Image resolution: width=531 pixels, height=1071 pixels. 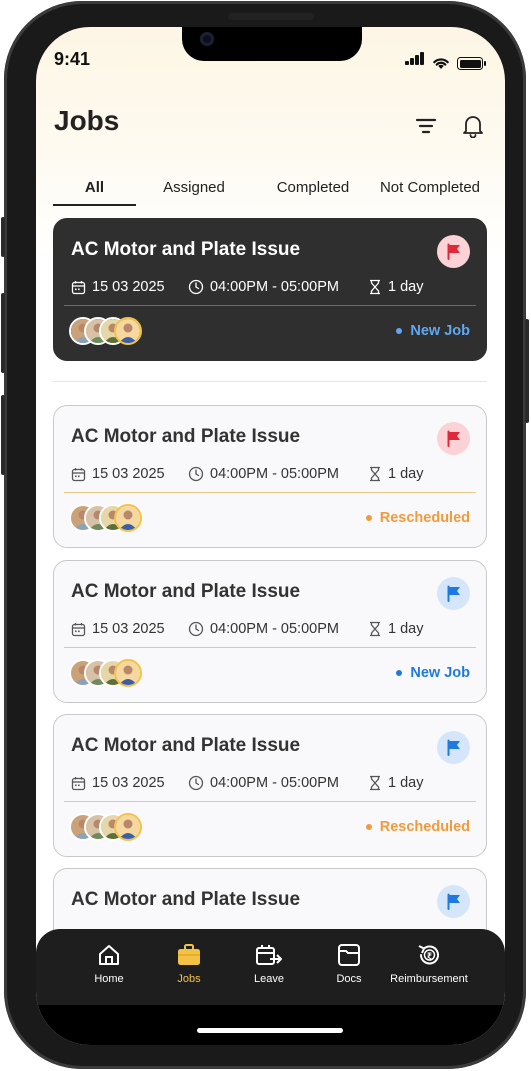 What do you see at coordinates (429, 979) in the screenshot?
I see `nav-reimbursement-label: Reimbursement` at bounding box center [429, 979].